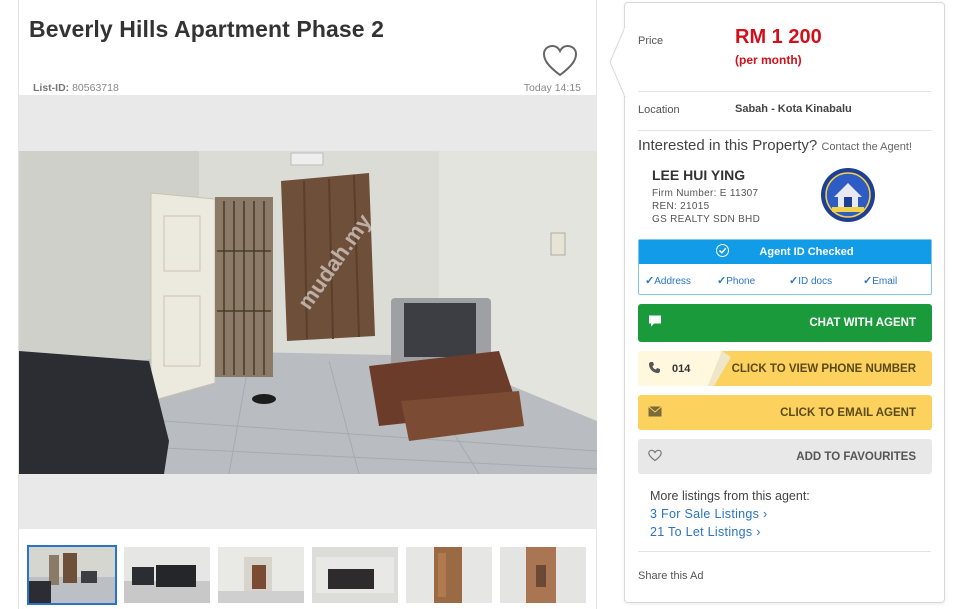  I want to click on panel-pointer, so click(617, 62).